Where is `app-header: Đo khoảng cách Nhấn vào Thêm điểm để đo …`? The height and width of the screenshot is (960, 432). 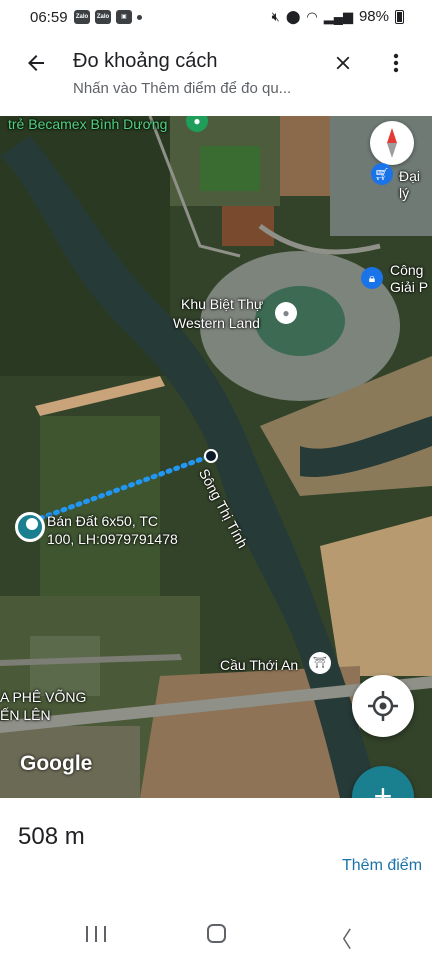
app-header: Đo khoảng cách Nhấn vào Thêm điểm để đo … is located at coordinates (216, 76).